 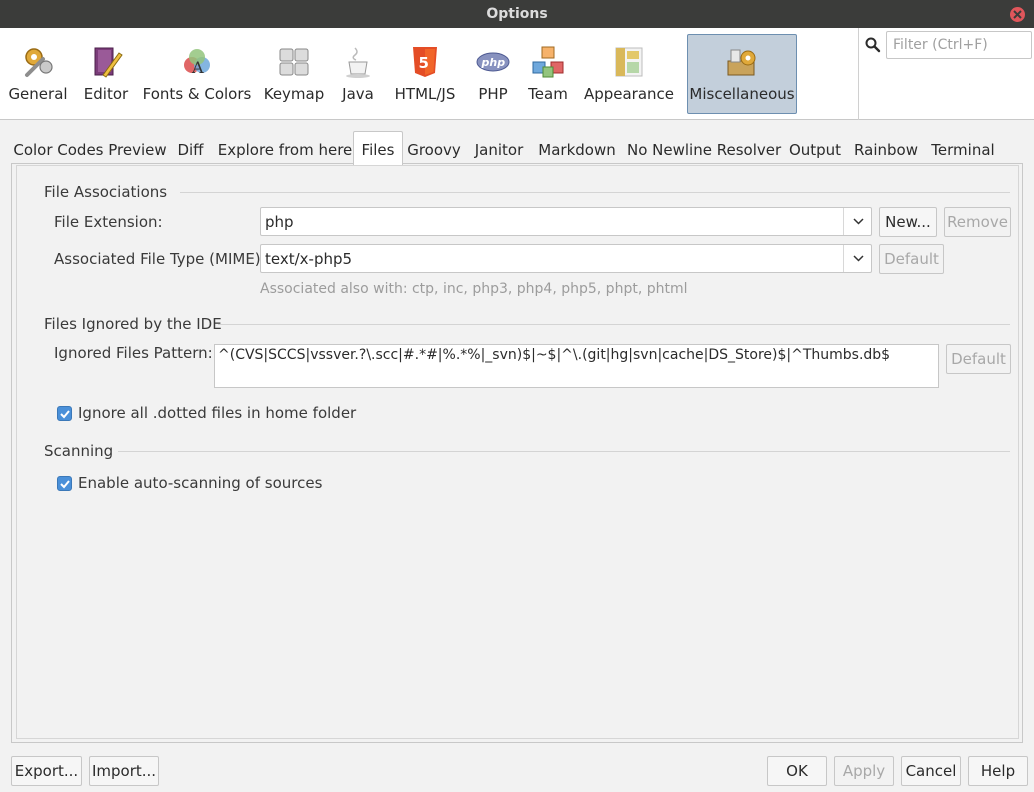 I want to click on svg-text: php, so click(x=493, y=62).